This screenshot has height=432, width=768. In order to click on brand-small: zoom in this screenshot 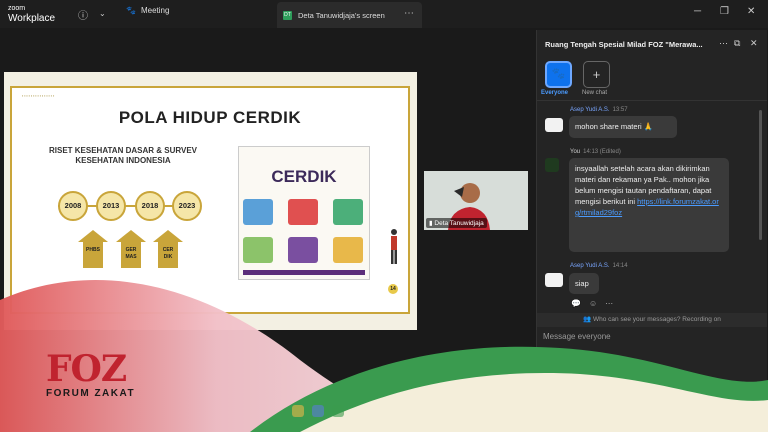, I will do `click(17, 8)`.